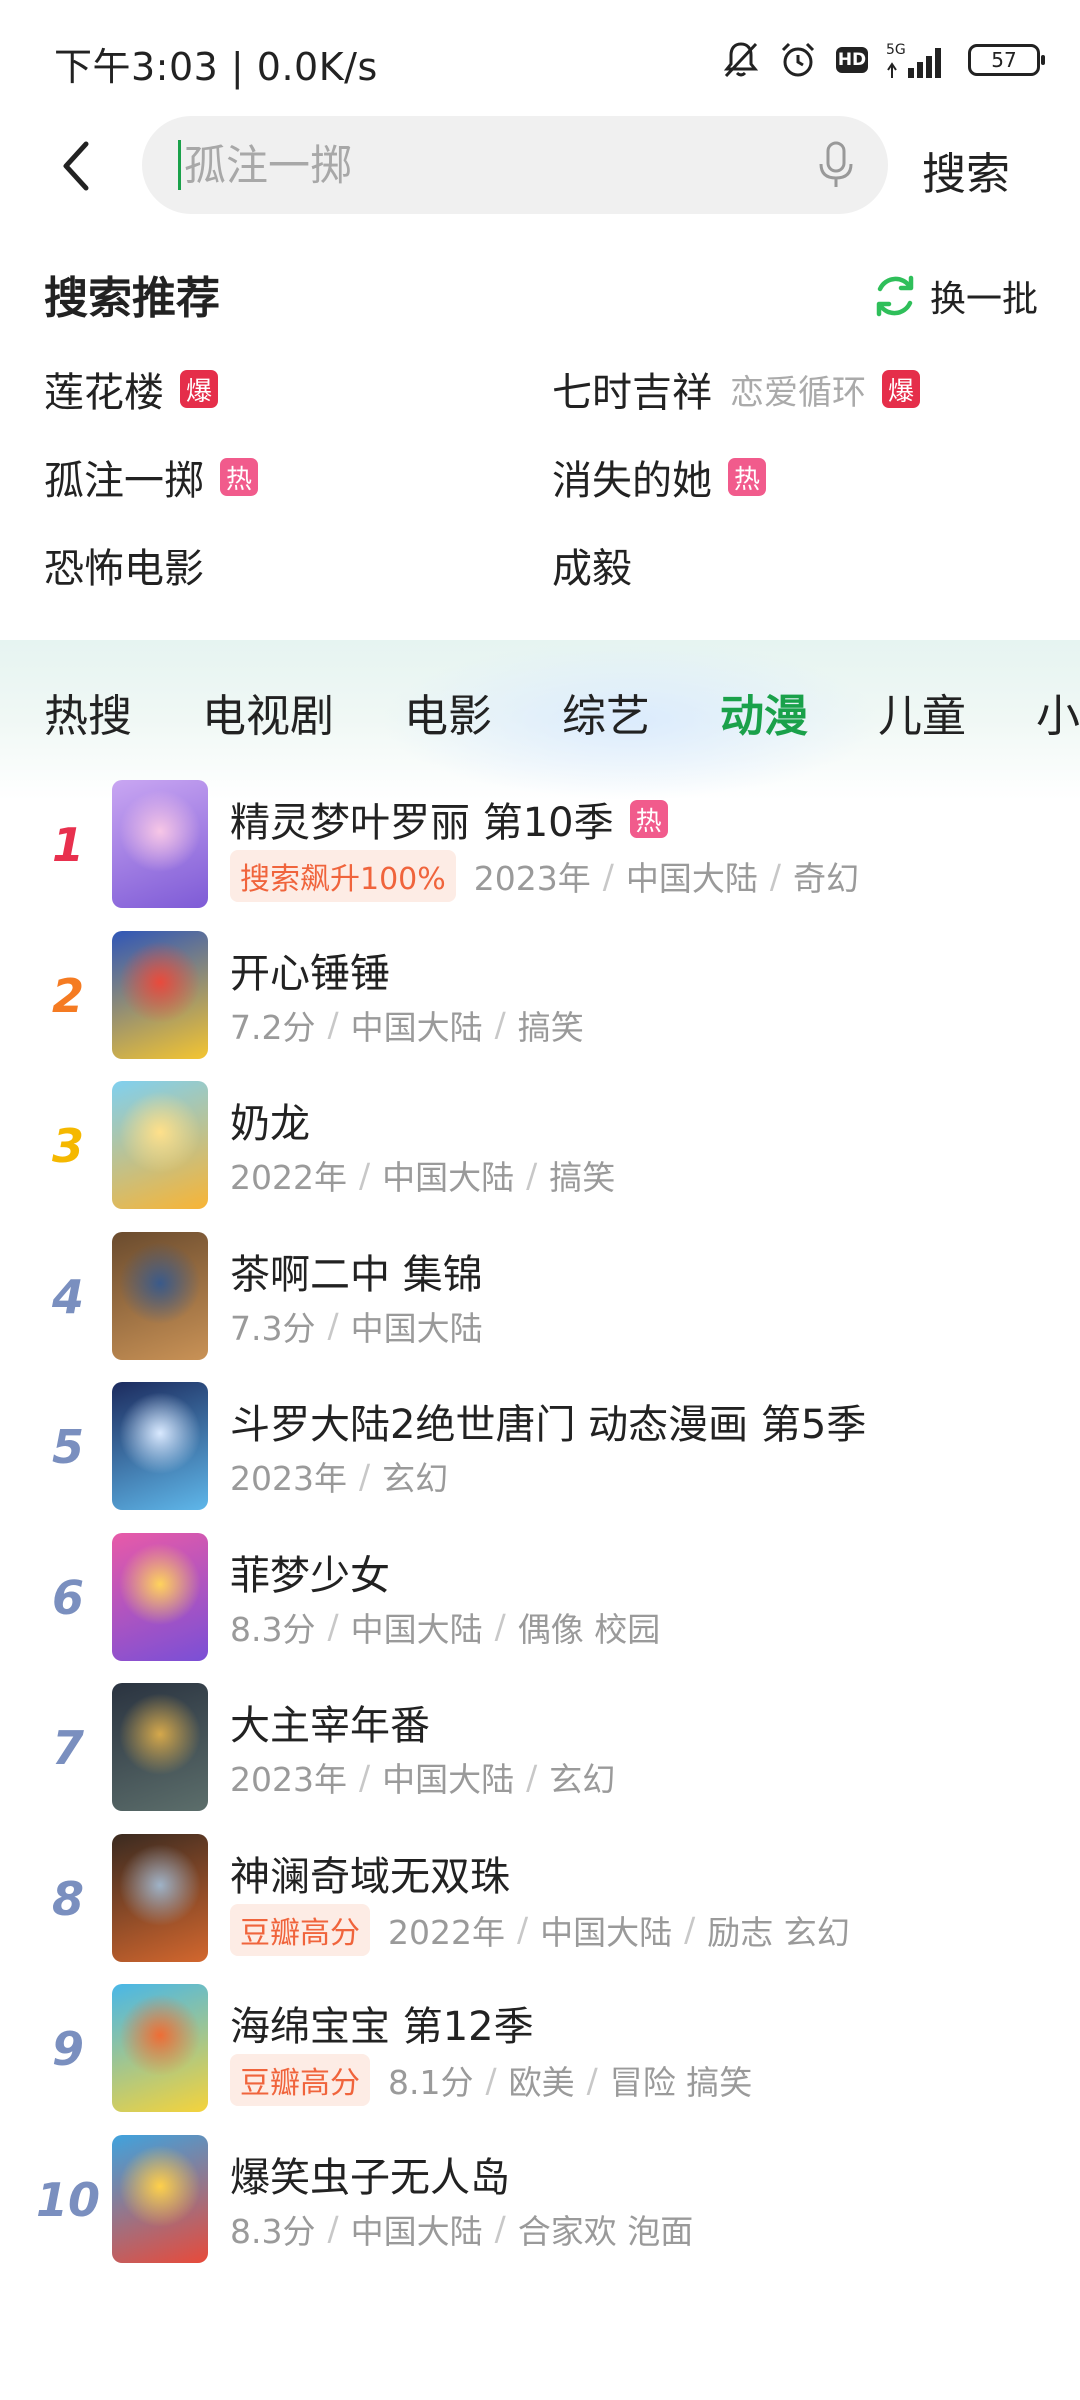 The image size is (1080, 2400). I want to click on ranking-meta: 2023年 / 玄幻, so click(339, 1476).